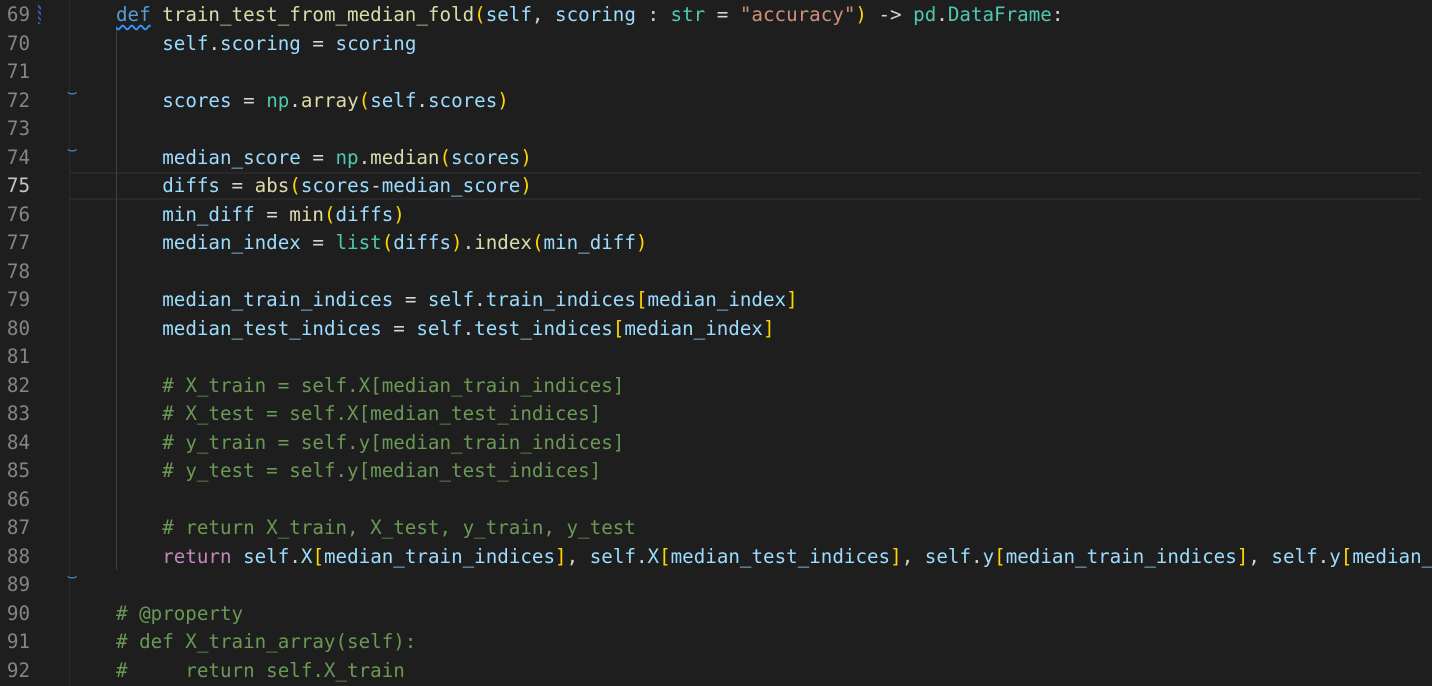 The image size is (1432, 686). What do you see at coordinates (716, 642) in the screenshot?
I see `code-line: 91 # def X_train_array(self):` at bounding box center [716, 642].